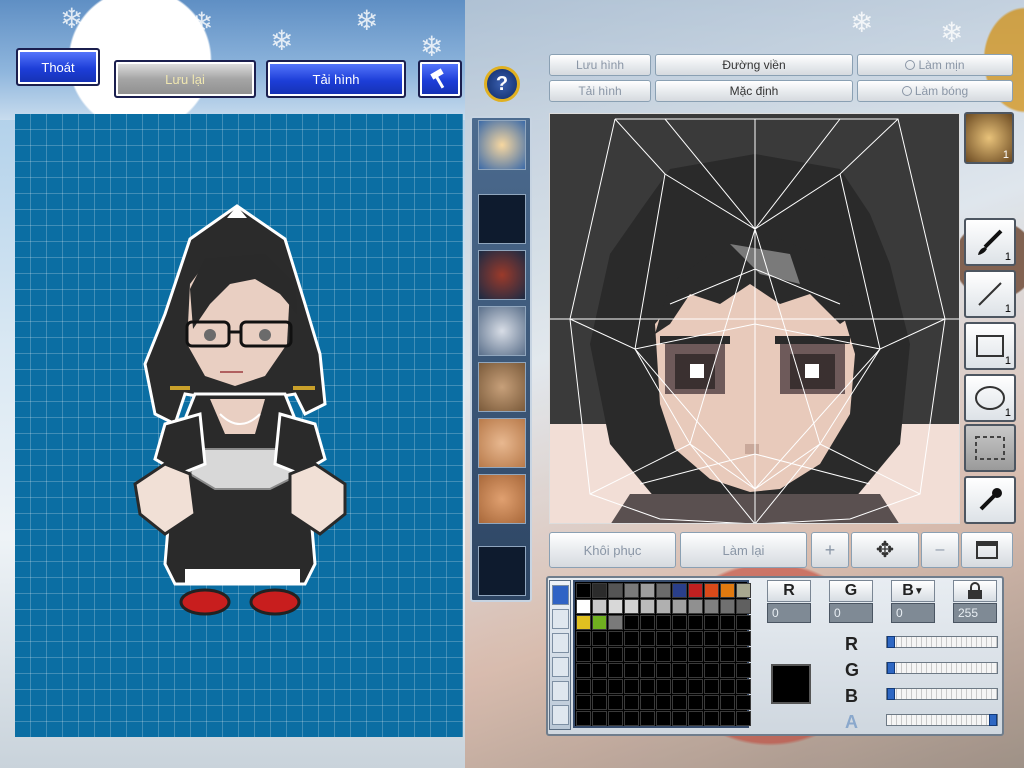  What do you see at coordinates (942, 642) in the screenshot?
I see `r-slider` at bounding box center [942, 642].